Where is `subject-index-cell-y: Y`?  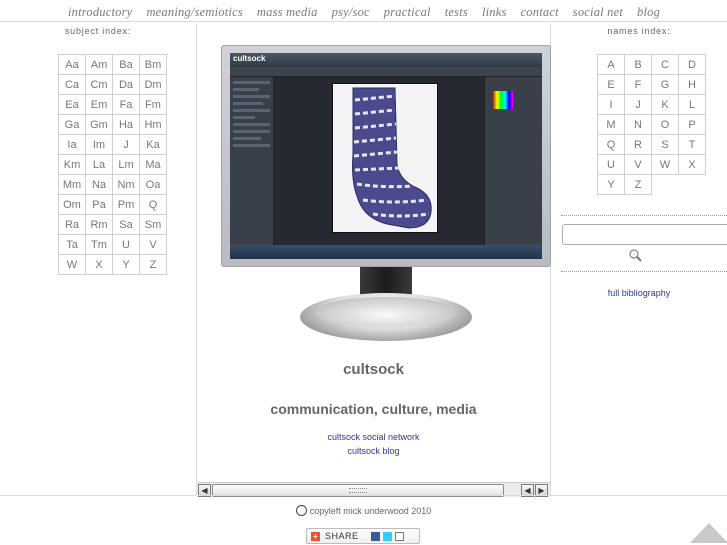
subject-index-cell-y: Y is located at coordinates (126, 264).